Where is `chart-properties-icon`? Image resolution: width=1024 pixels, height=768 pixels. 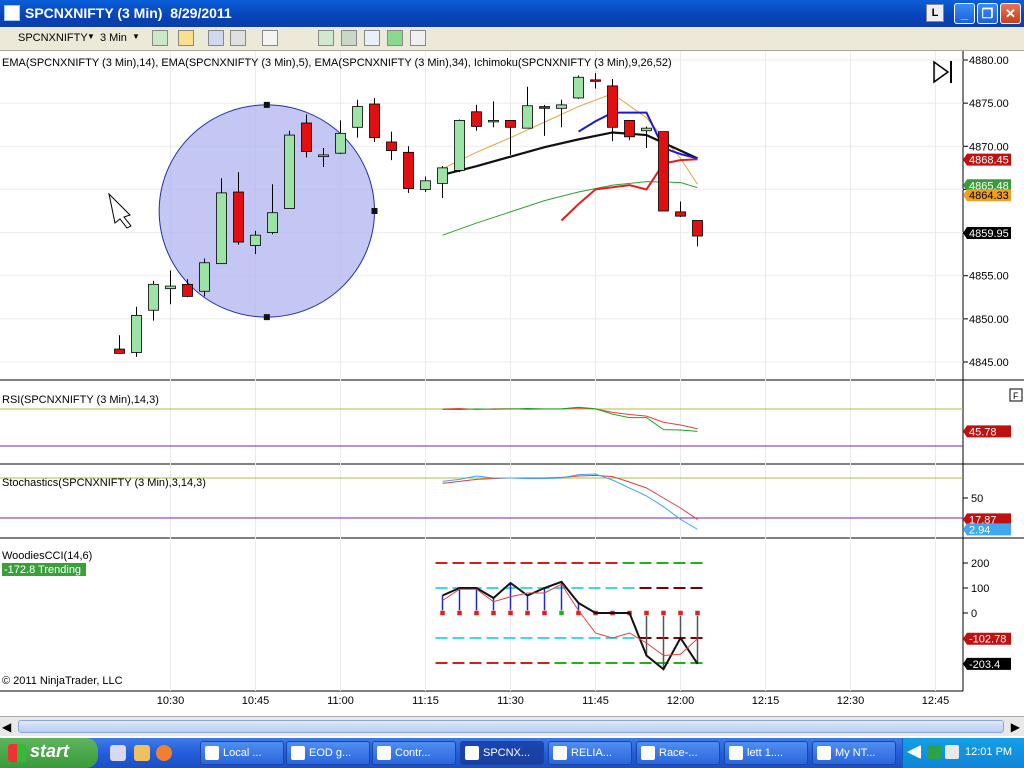
chart-properties-icon is located at coordinates (349, 38).